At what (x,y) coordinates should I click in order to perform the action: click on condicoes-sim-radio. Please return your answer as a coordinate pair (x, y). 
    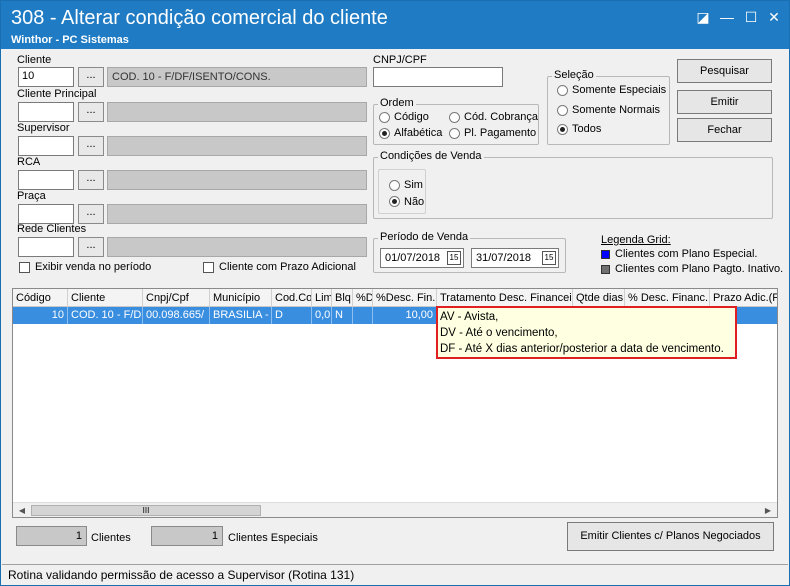
    Looking at the image, I should click on (394, 185).